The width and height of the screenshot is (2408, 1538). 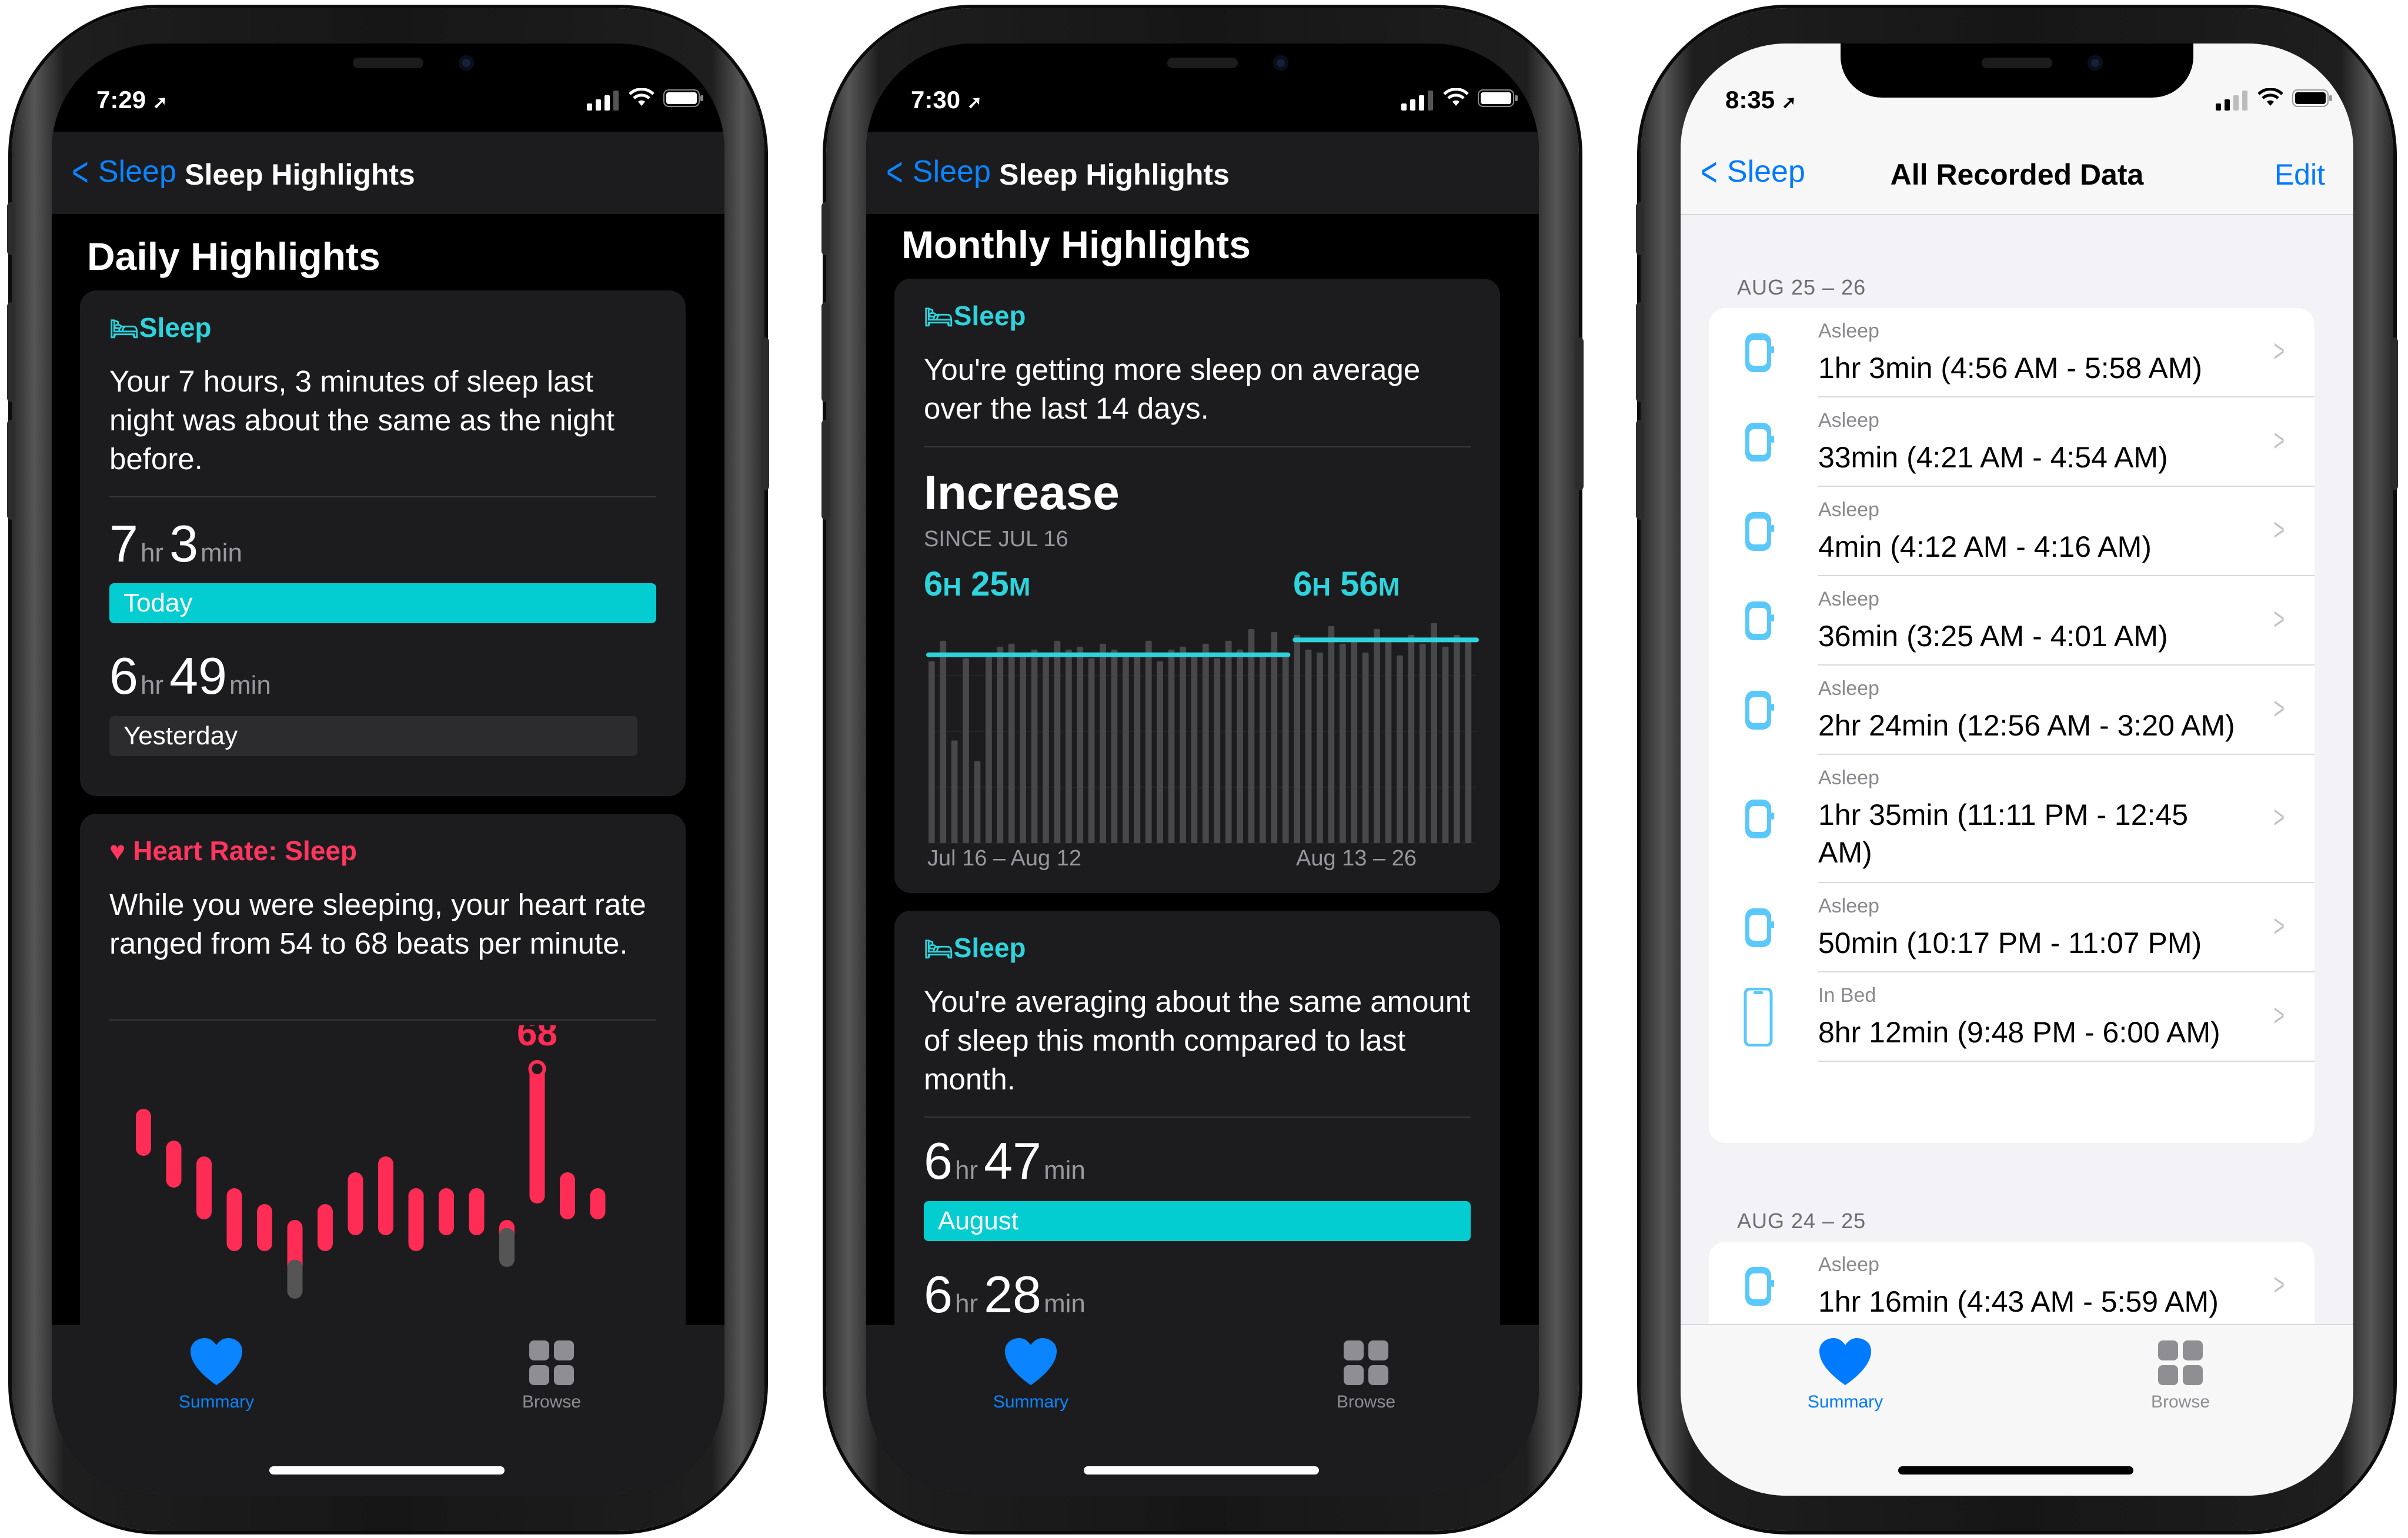 I want to click on record-row: Asleep 4min (4:12 AM - 4:16 AM) >, so click(x=2012, y=531).